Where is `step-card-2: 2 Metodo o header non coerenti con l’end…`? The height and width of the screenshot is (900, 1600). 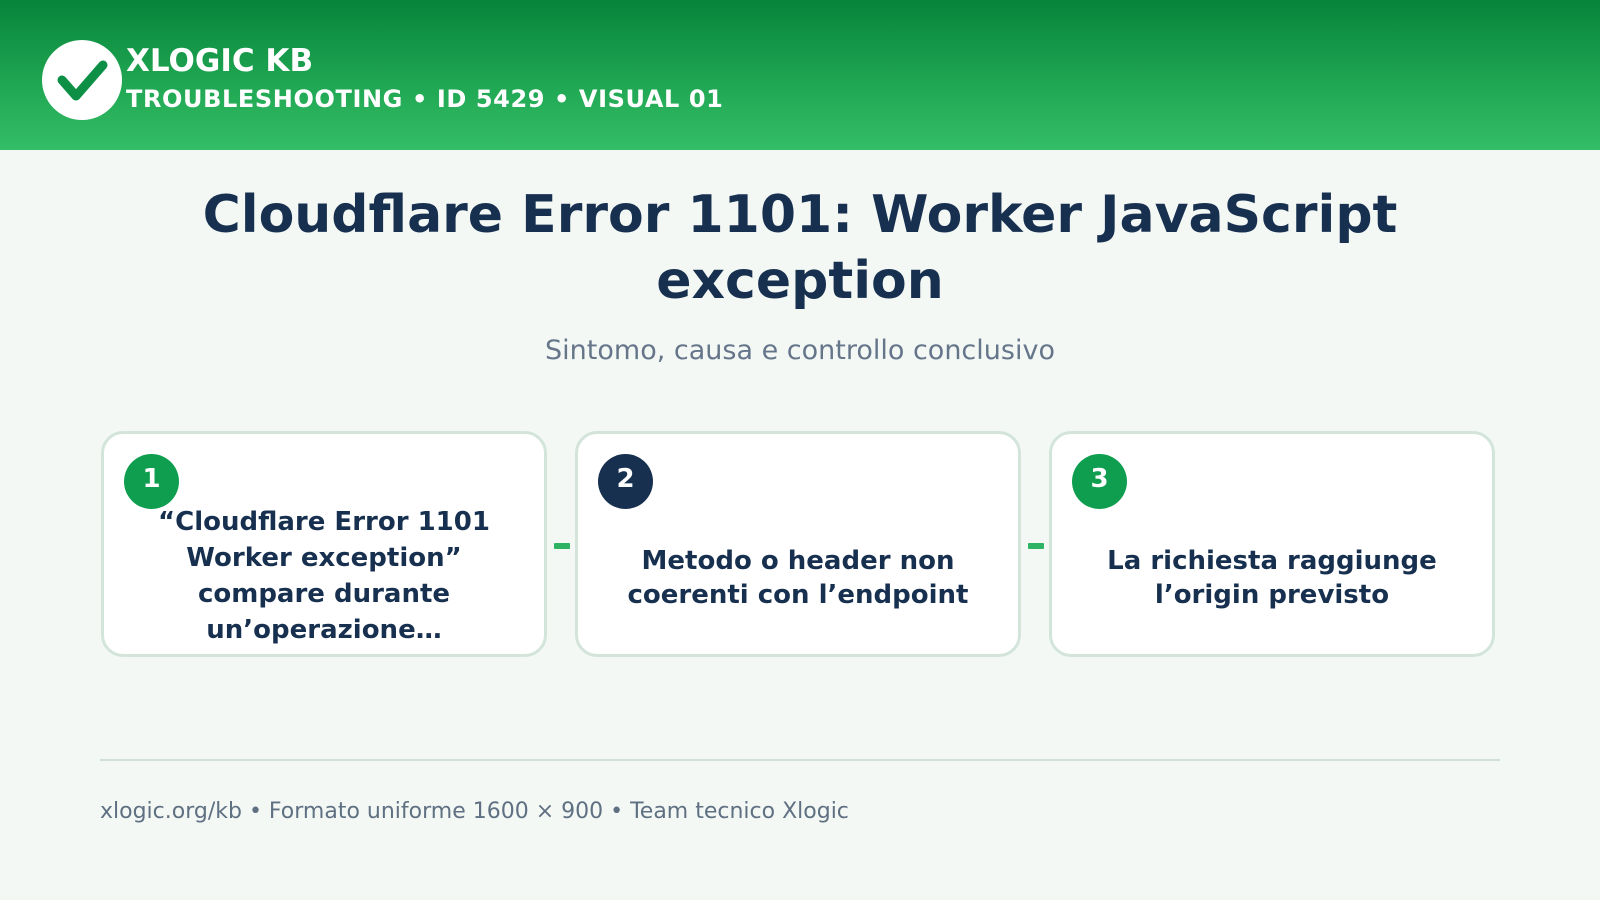
step-card-2: 2 Metodo o header non coerenti con l’end… is located at coordinates (798, 544).